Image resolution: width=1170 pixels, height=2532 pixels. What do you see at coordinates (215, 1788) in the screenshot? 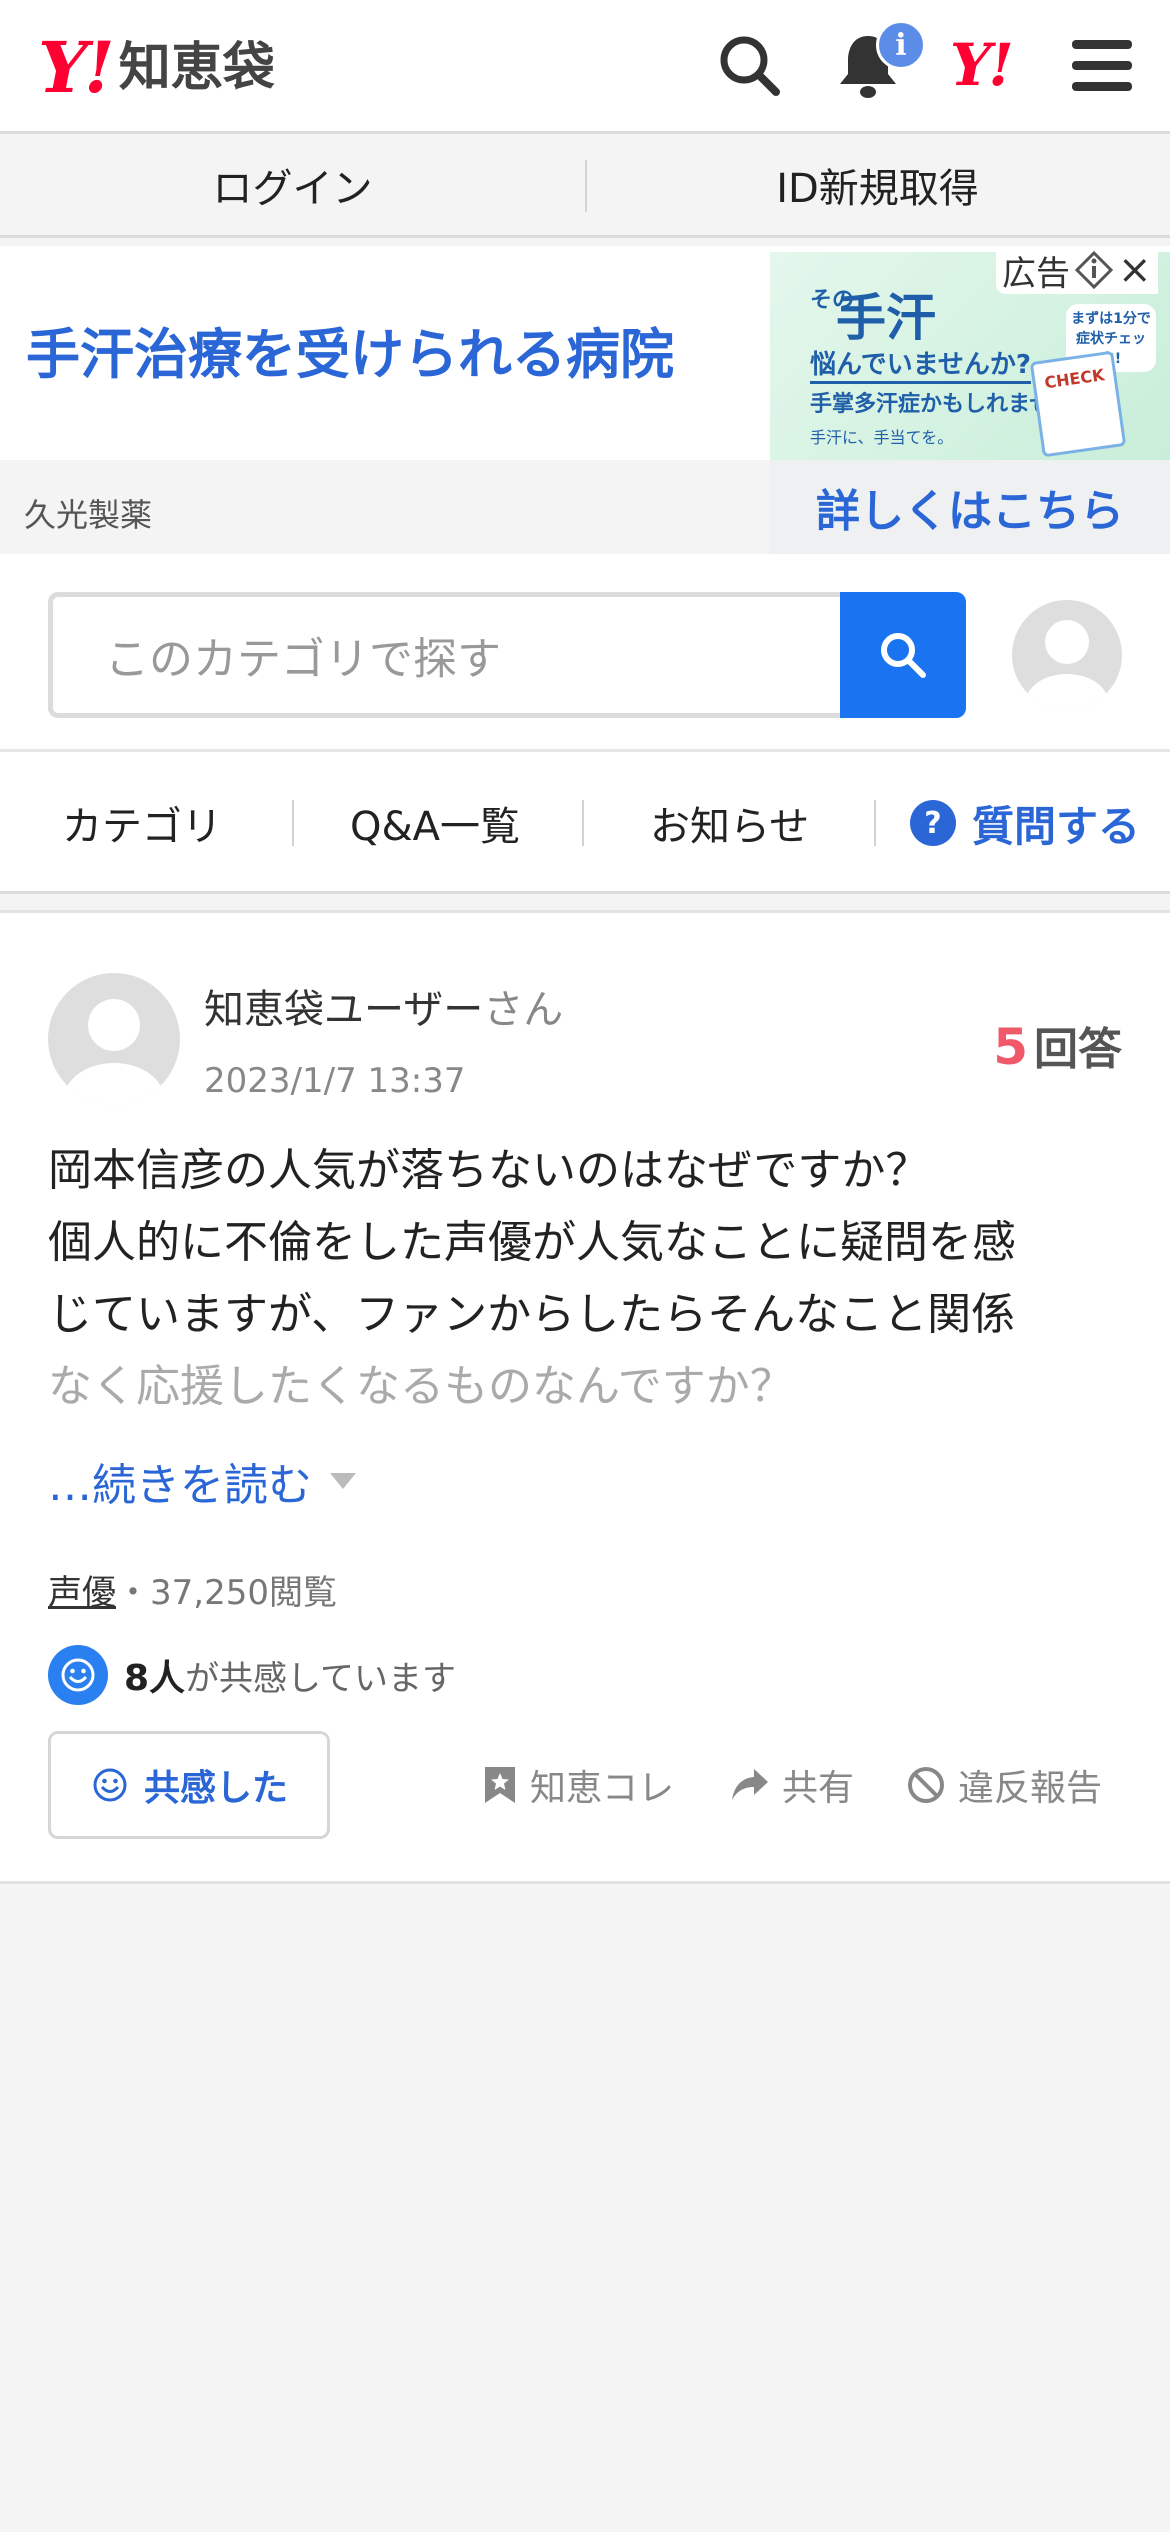
I see `empathy-button-label: 共感した` at bounding box center [215, 1788].